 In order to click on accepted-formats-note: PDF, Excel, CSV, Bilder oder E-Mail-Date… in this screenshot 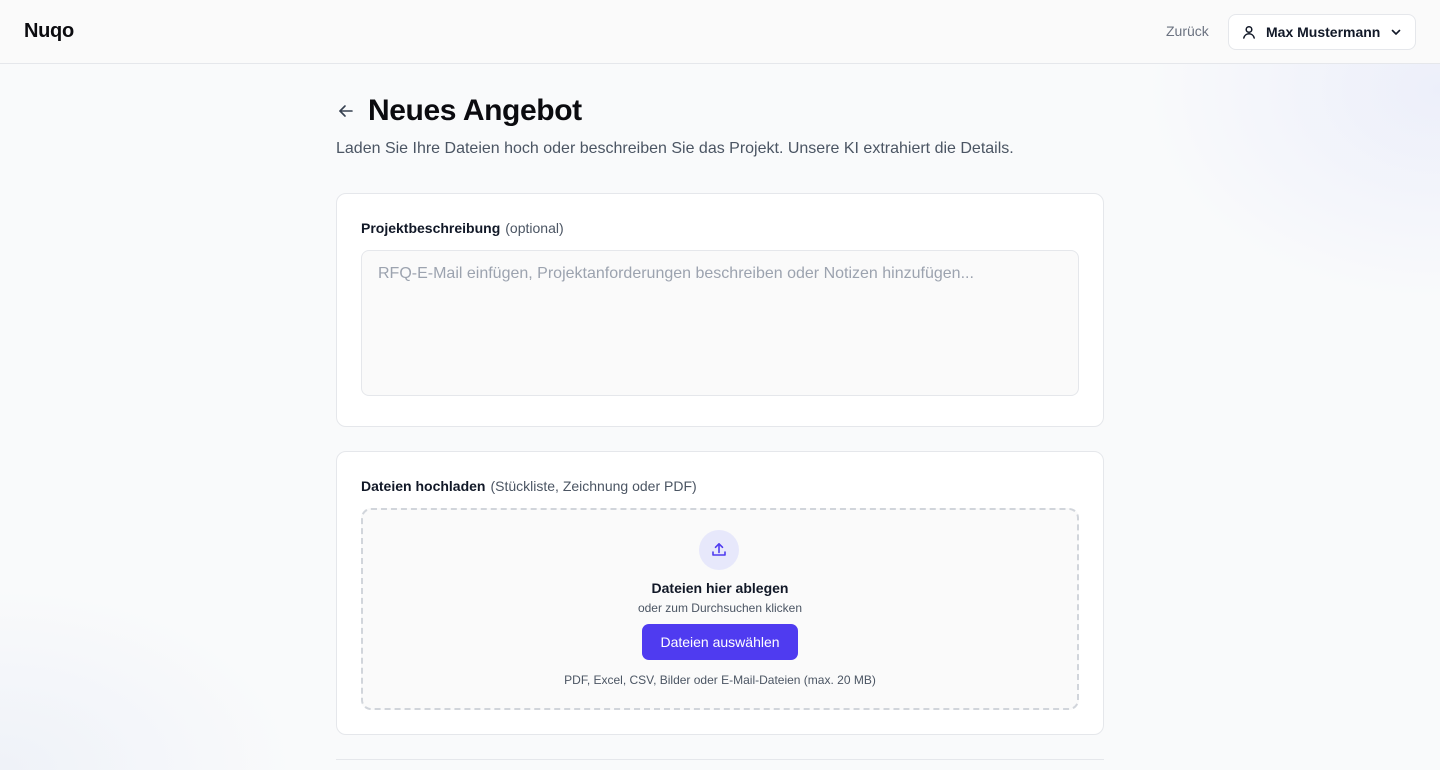, I will do `click(720, 680)`.